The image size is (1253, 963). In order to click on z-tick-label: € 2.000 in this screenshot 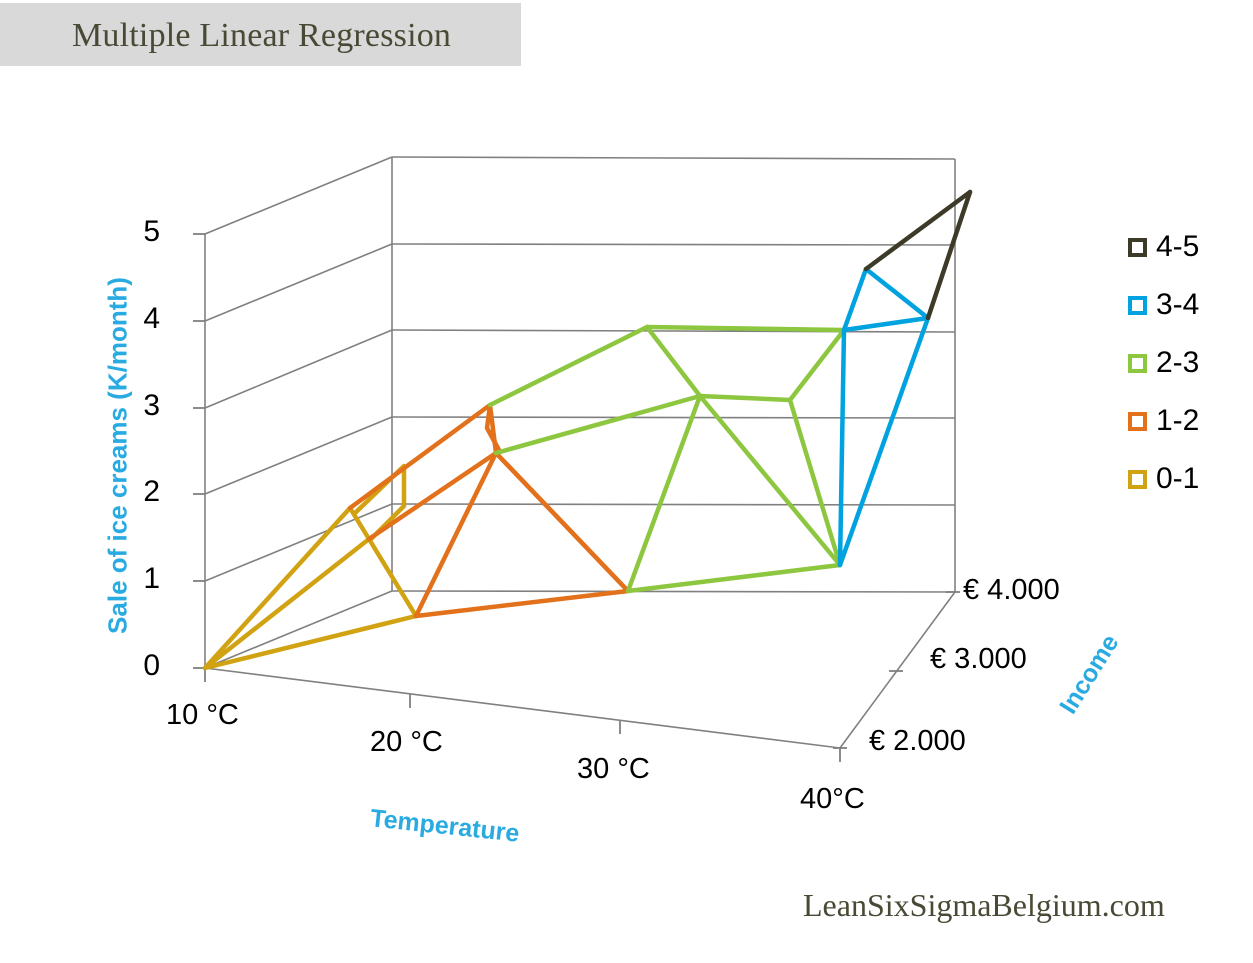, I will do `click(917, 741)`.